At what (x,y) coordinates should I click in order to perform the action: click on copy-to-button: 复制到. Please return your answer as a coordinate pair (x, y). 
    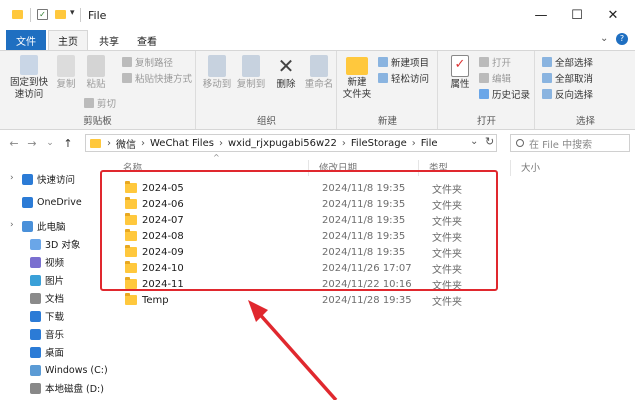
    Looking at the image, I should click on (251, 73).